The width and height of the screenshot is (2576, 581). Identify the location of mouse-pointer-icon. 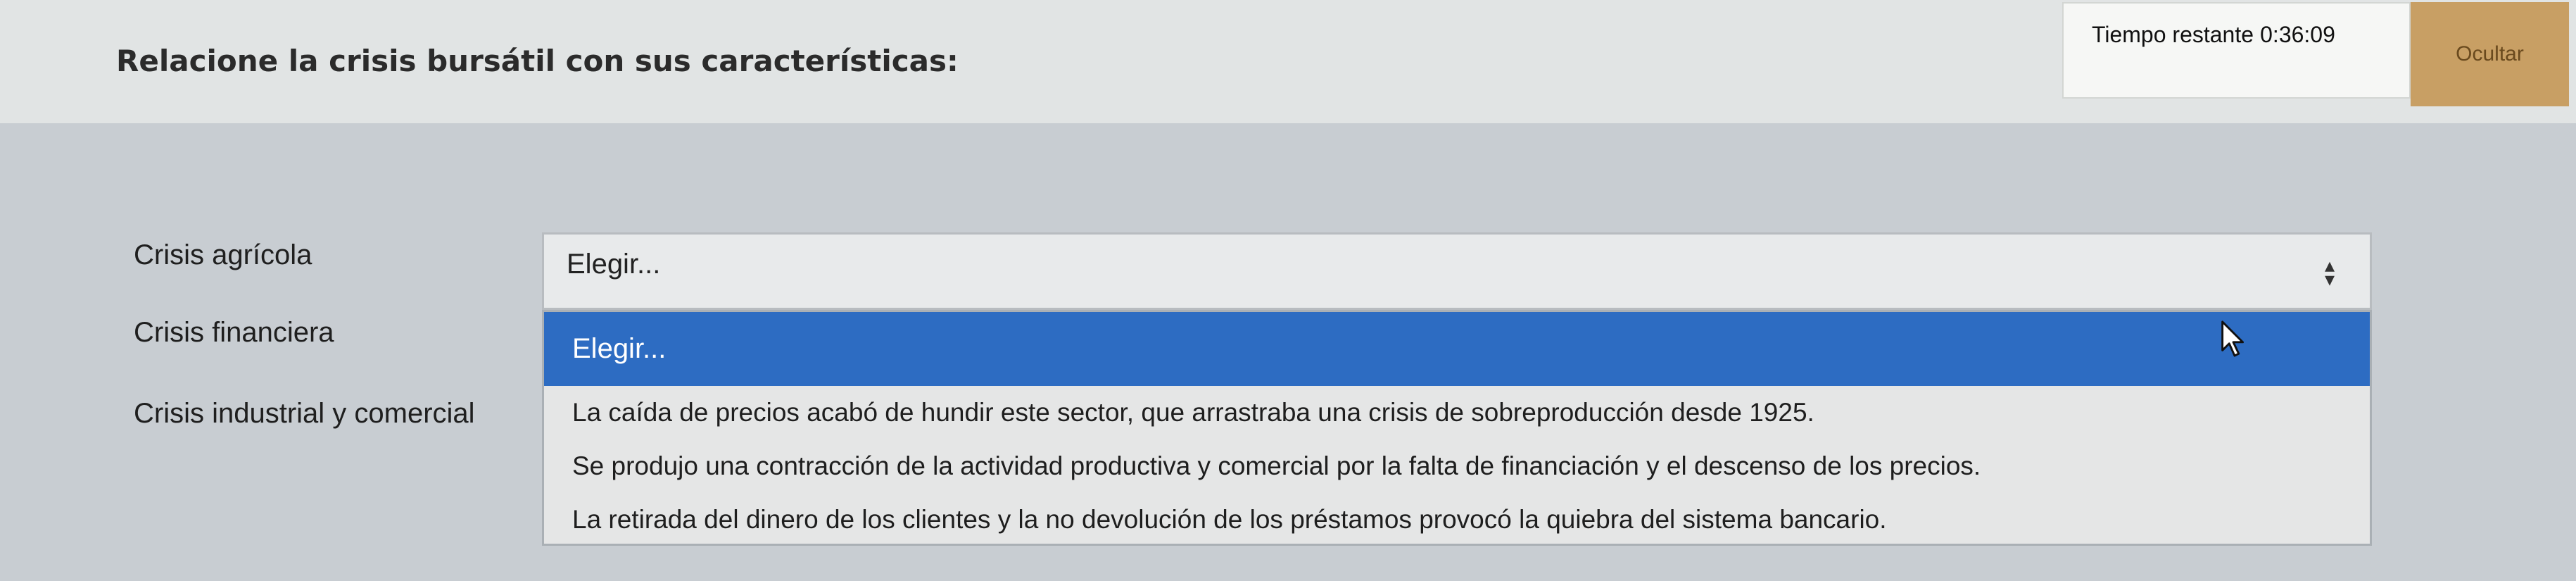
(2232, 338).